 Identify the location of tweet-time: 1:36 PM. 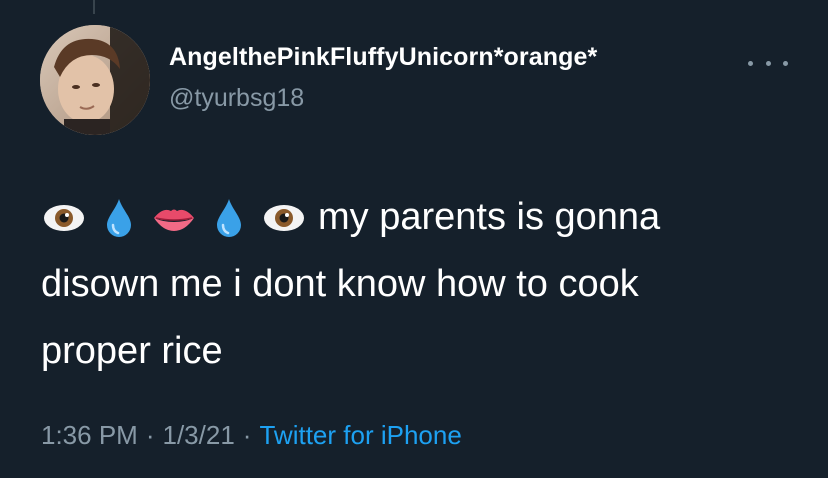
(89, 435).